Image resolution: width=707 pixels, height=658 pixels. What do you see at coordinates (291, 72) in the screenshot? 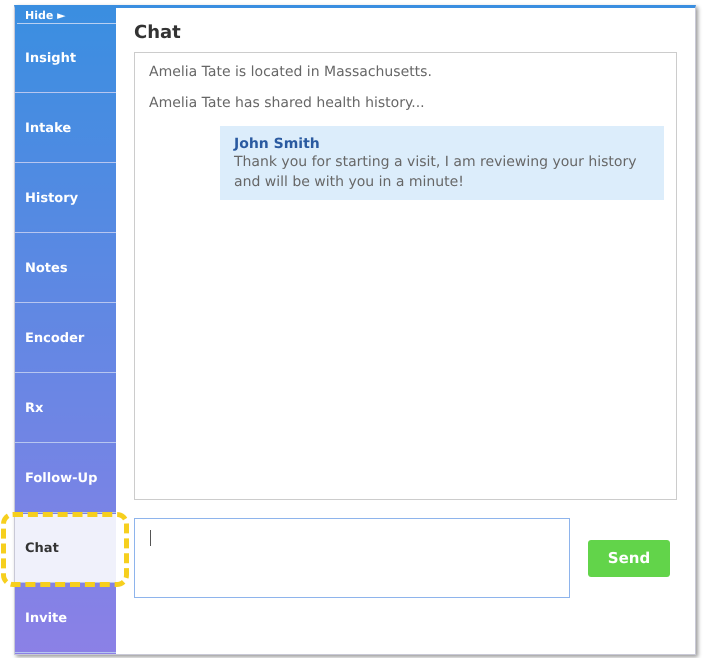
I see `system-message: Amelia Tate is located in Massachusetts.` at bounding box center [291, 72].